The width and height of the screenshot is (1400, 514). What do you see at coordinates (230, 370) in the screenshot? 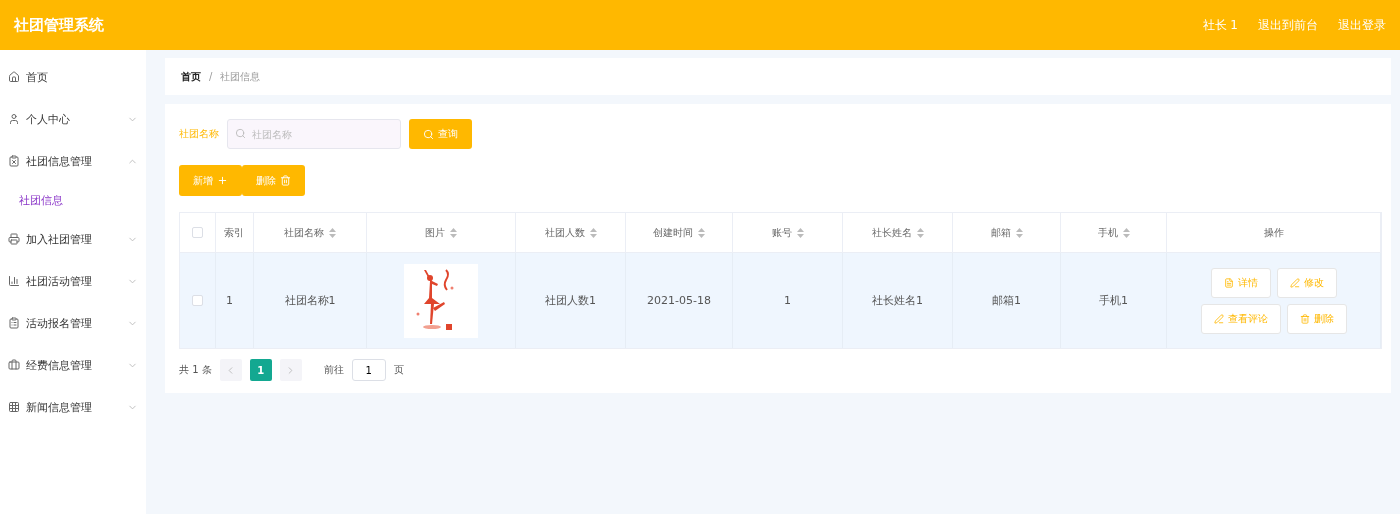
I see `prev-page-button` at bounding box center [230, 370].